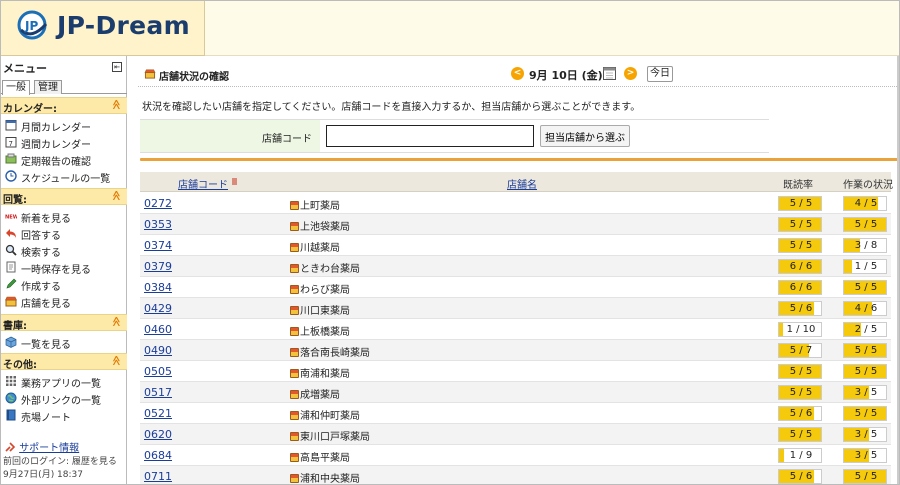 The width and height of the screenshot is (900, 485). Describe the element at coordinates (64, 197) in the screenshot. I see `section-circulation: 回覧: ≫` at that location.